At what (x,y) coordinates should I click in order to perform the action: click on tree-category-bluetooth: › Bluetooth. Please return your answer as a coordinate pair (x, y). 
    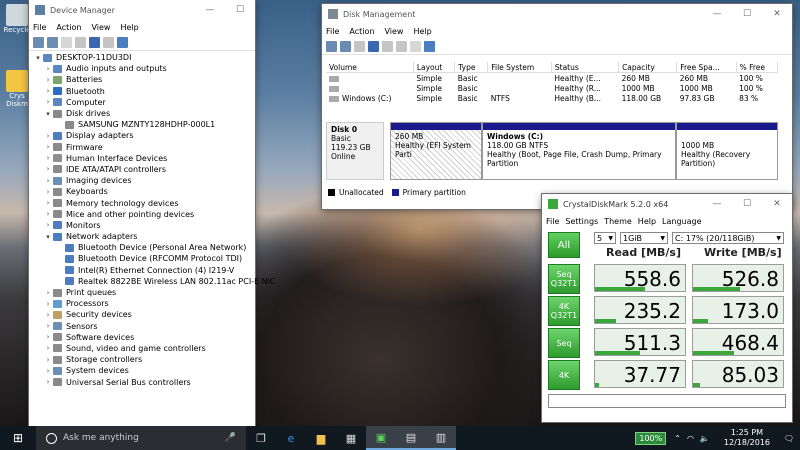
    Looking at the image, I should click on (144, 91).